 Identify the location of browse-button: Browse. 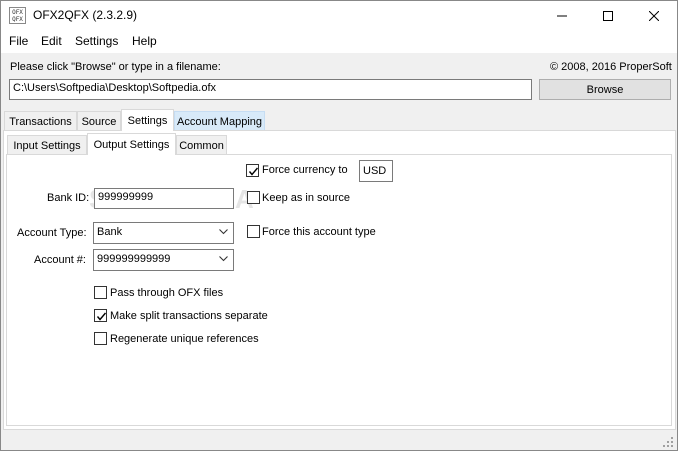
(605, 89).